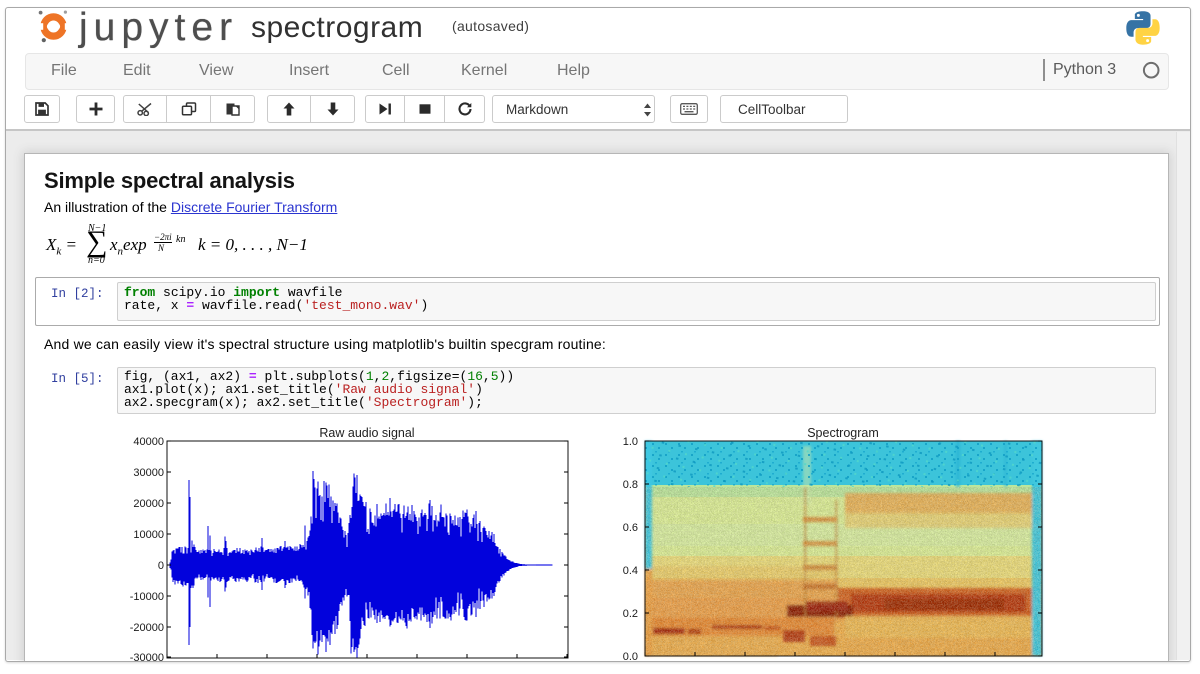 This screenshot has width=1200, height=674. Describe the element at coordinates (147, 628) in the screenshot. I see `svg-text: -20000` at that location.